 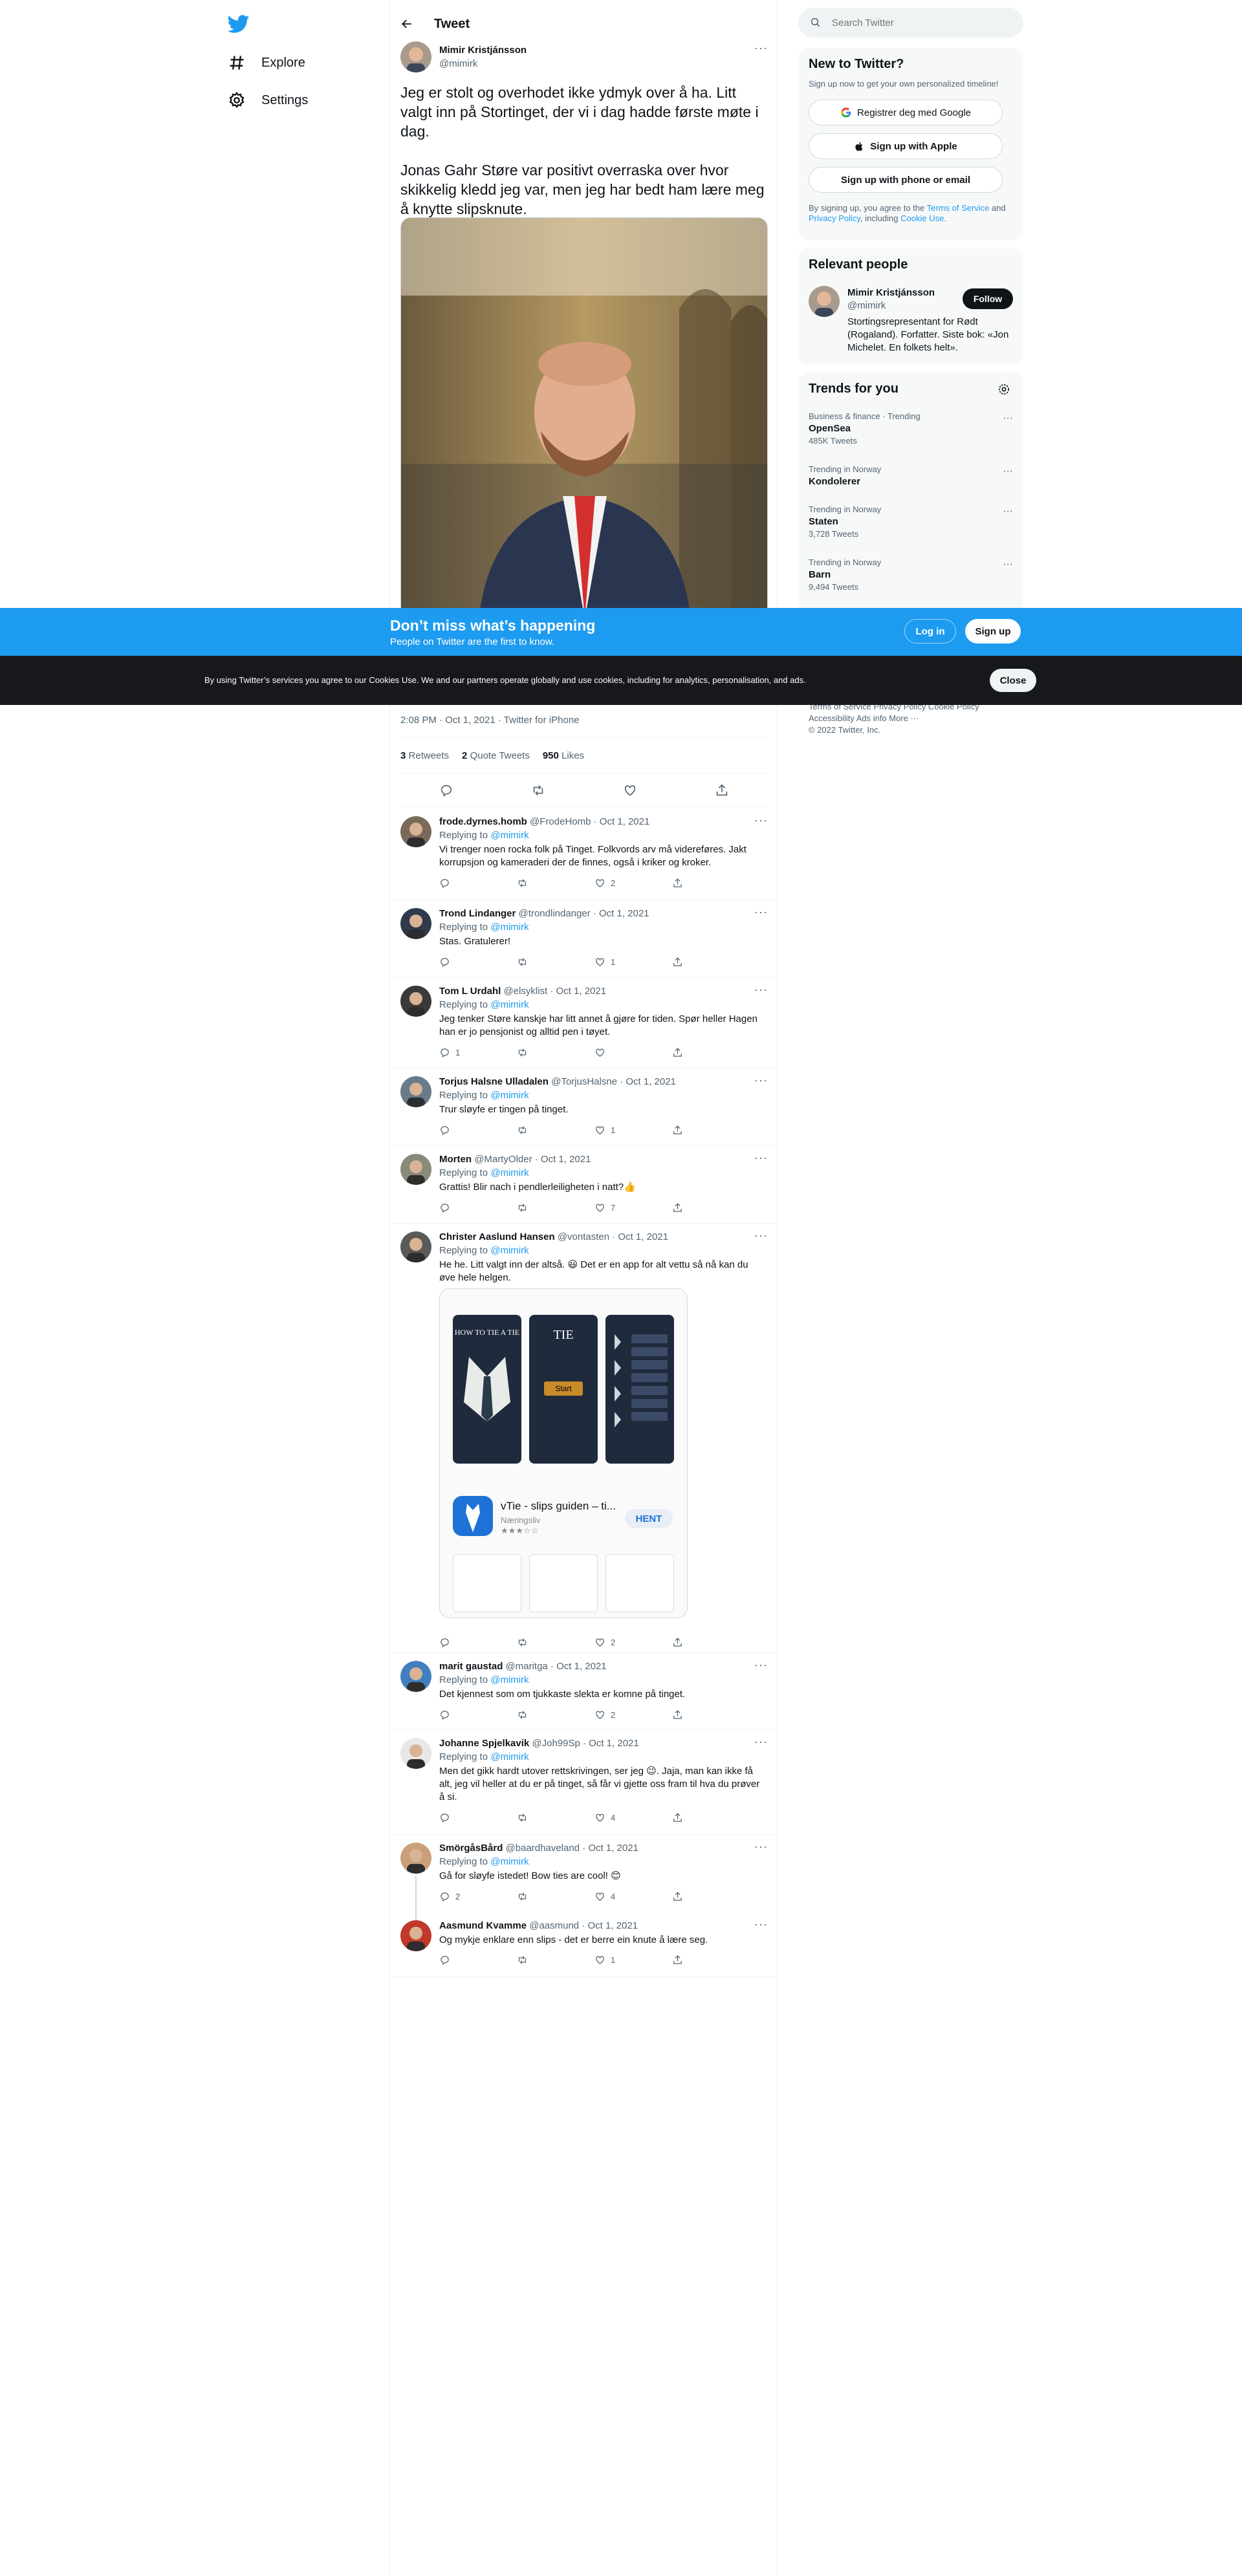 What do you see at coordinates (477, 913) in the screenshot?
I see `reply-author-name: Trond Lindanger` at bounding box center [477, 913].